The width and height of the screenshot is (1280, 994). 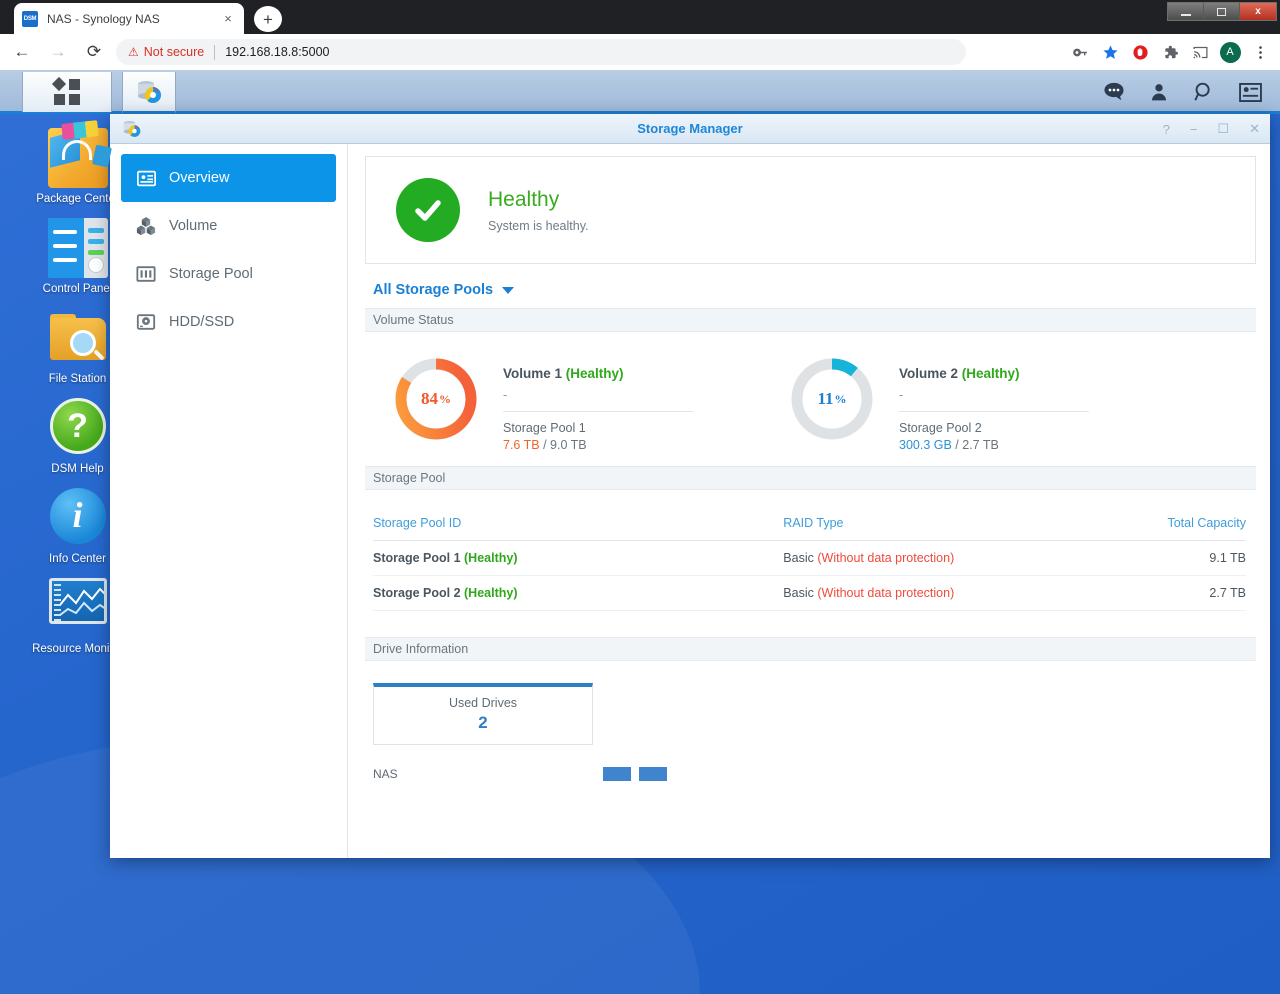 I want to click on tab-favicon-dsm: DSM, so click(x=30, y=18).